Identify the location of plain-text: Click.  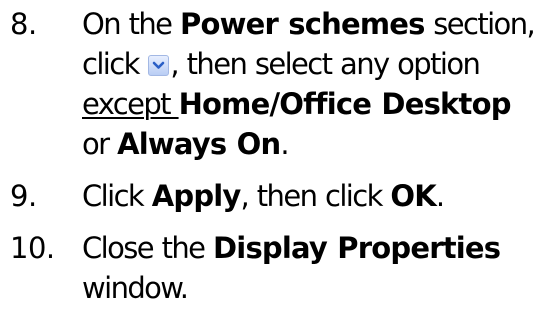
(117, 196).